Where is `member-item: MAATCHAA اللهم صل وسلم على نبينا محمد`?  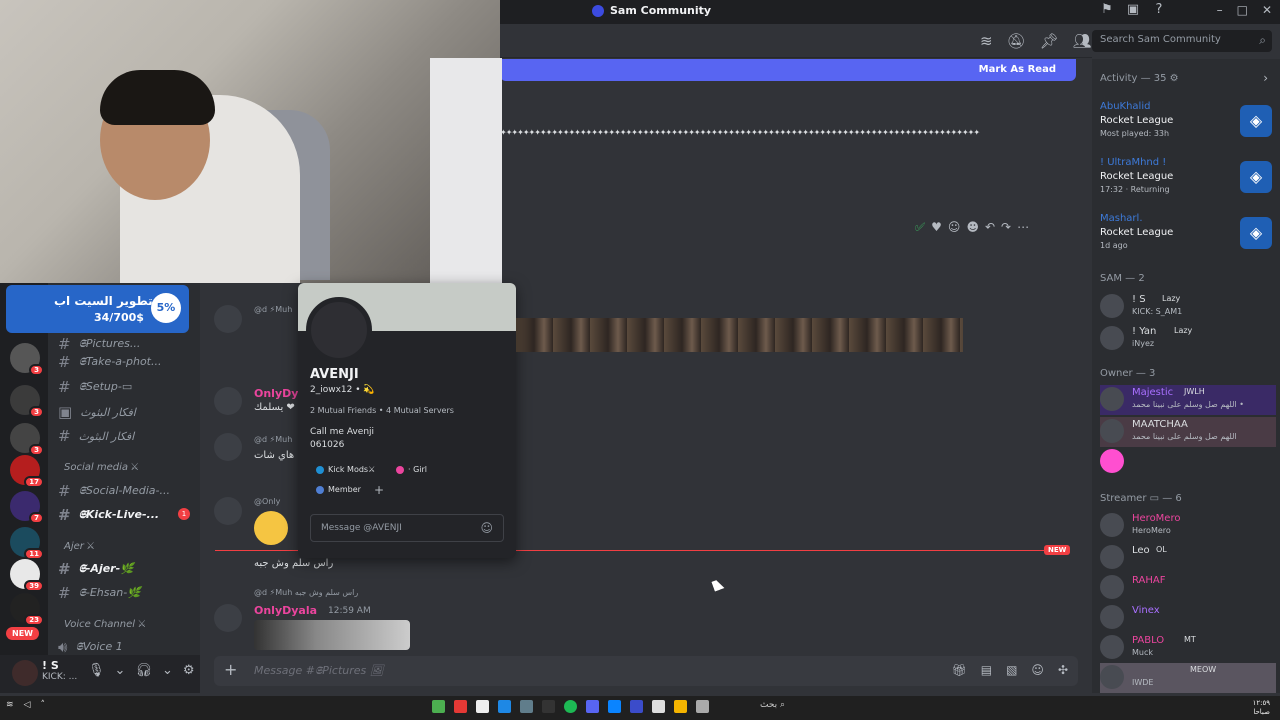
member-item: MAATCHAA اللهم صل وسلم على نبينا محمد is located at coordinates (1188, 432).